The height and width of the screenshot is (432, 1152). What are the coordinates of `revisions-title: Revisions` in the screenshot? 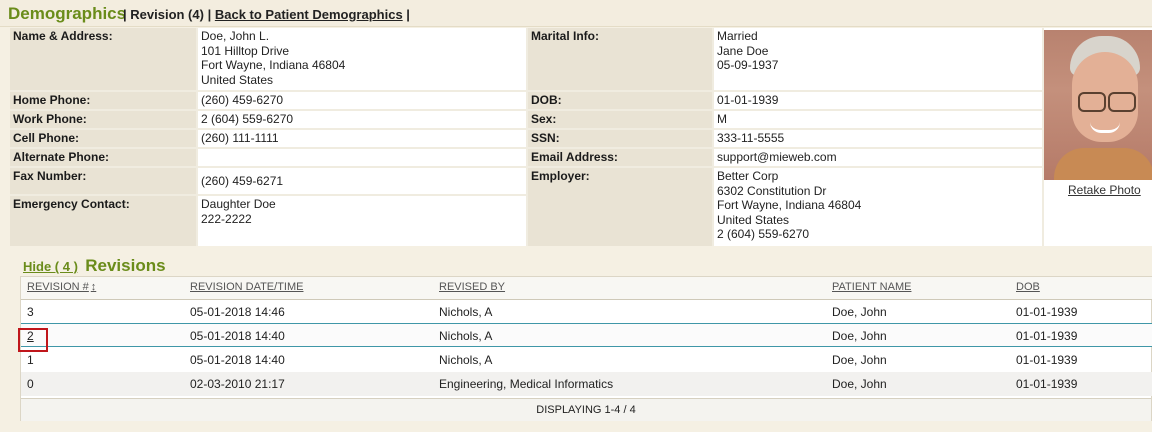 It's located at (125, 265).